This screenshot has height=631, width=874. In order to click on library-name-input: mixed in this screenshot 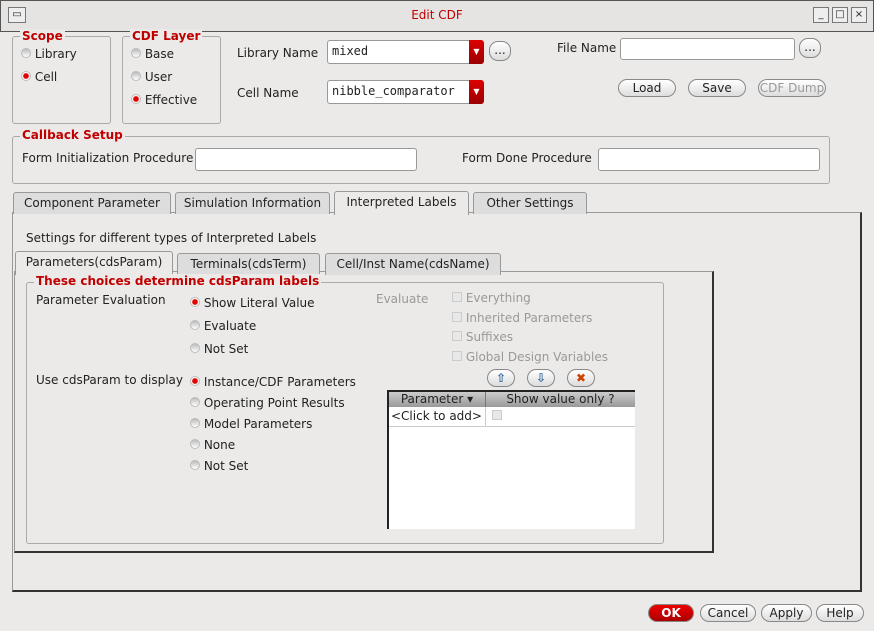, I will do `click(399, 52)`.